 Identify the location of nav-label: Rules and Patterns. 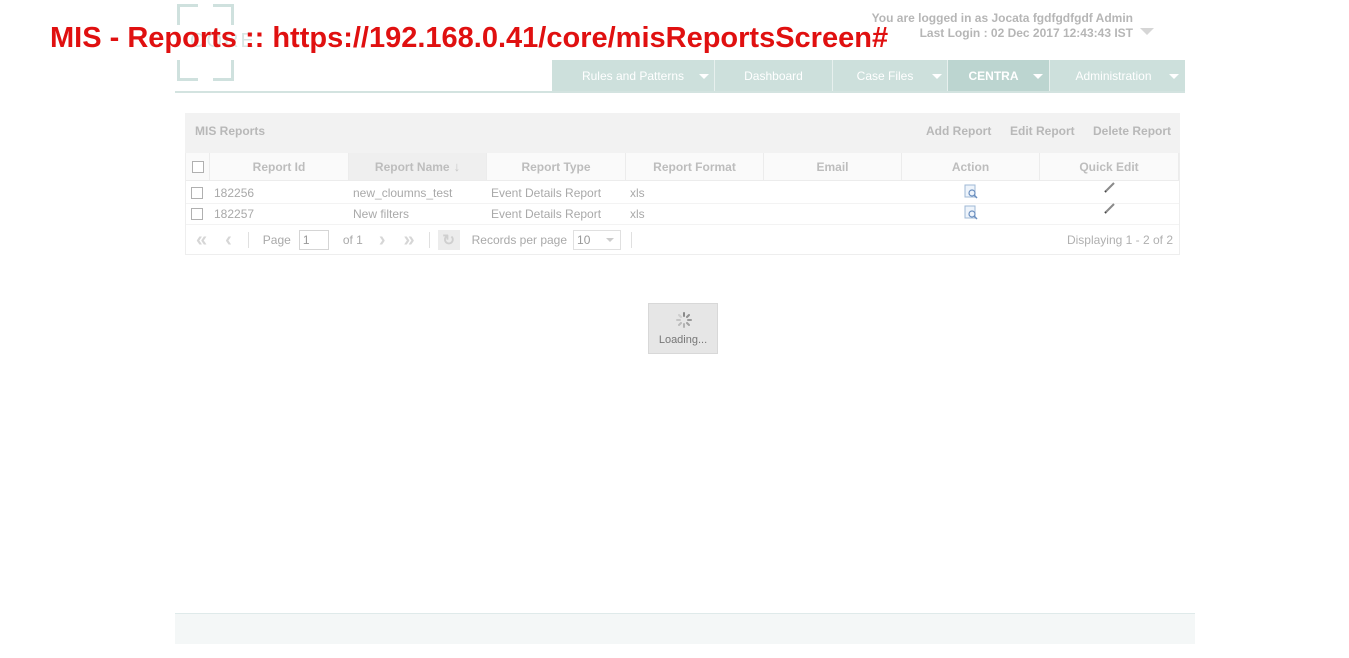
(633, 76).